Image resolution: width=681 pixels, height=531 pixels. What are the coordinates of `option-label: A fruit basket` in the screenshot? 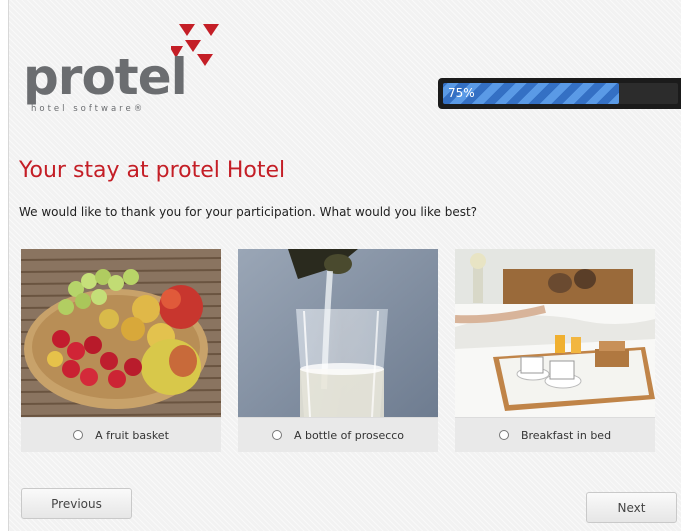 It's located at (132, 435).